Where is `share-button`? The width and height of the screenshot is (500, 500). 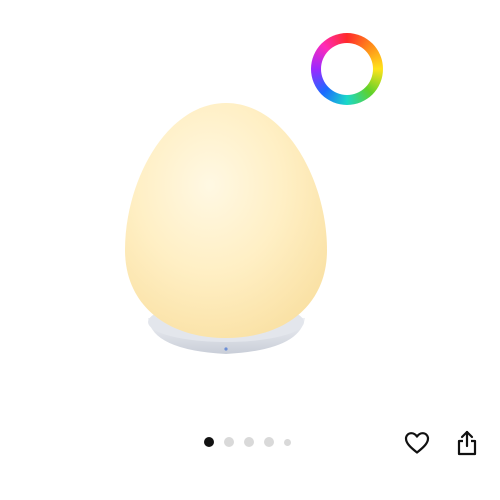
share-button is located at coordinates (467, 443).